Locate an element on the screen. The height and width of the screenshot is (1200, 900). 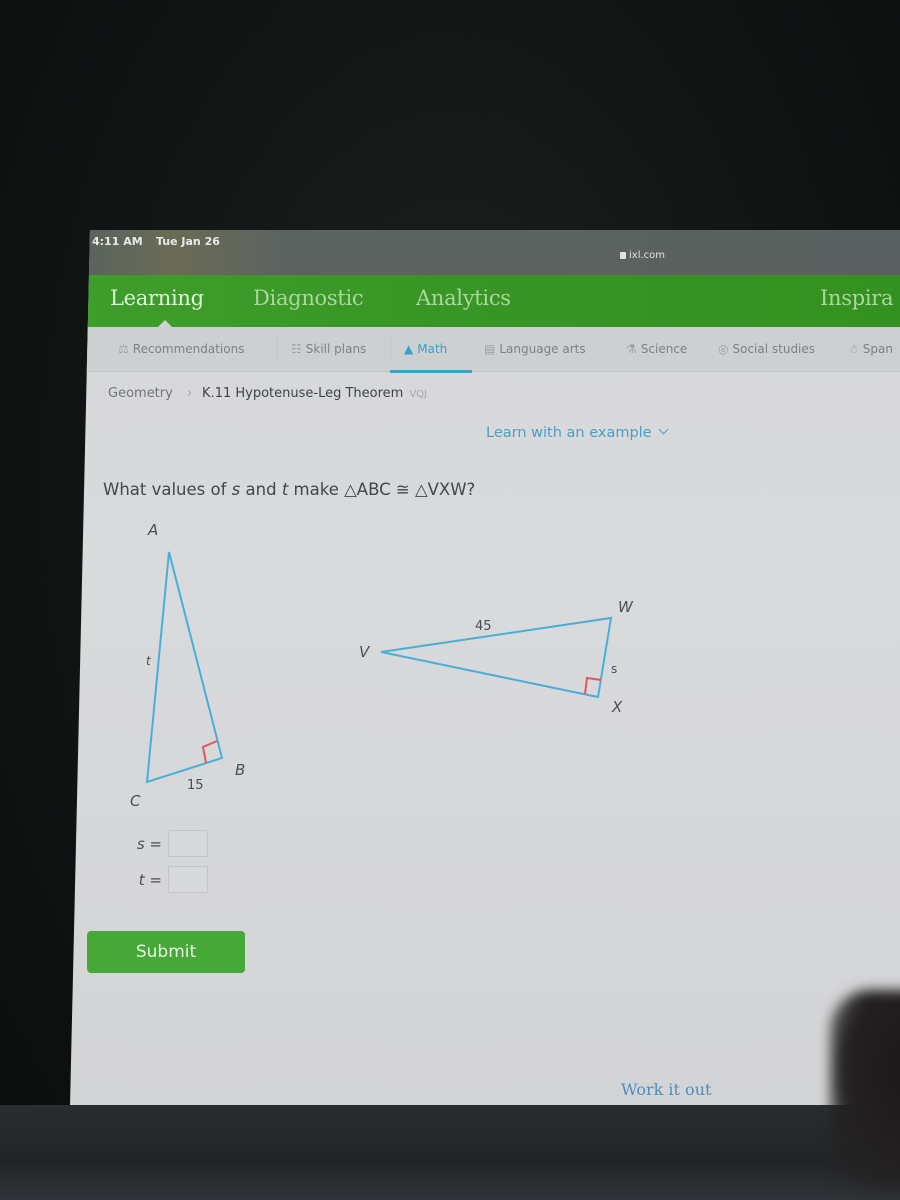
breadcrumb: Geometry › K.11 Hypotenuse-Leg Theorem VQJ is located at coordinates (267, 393).